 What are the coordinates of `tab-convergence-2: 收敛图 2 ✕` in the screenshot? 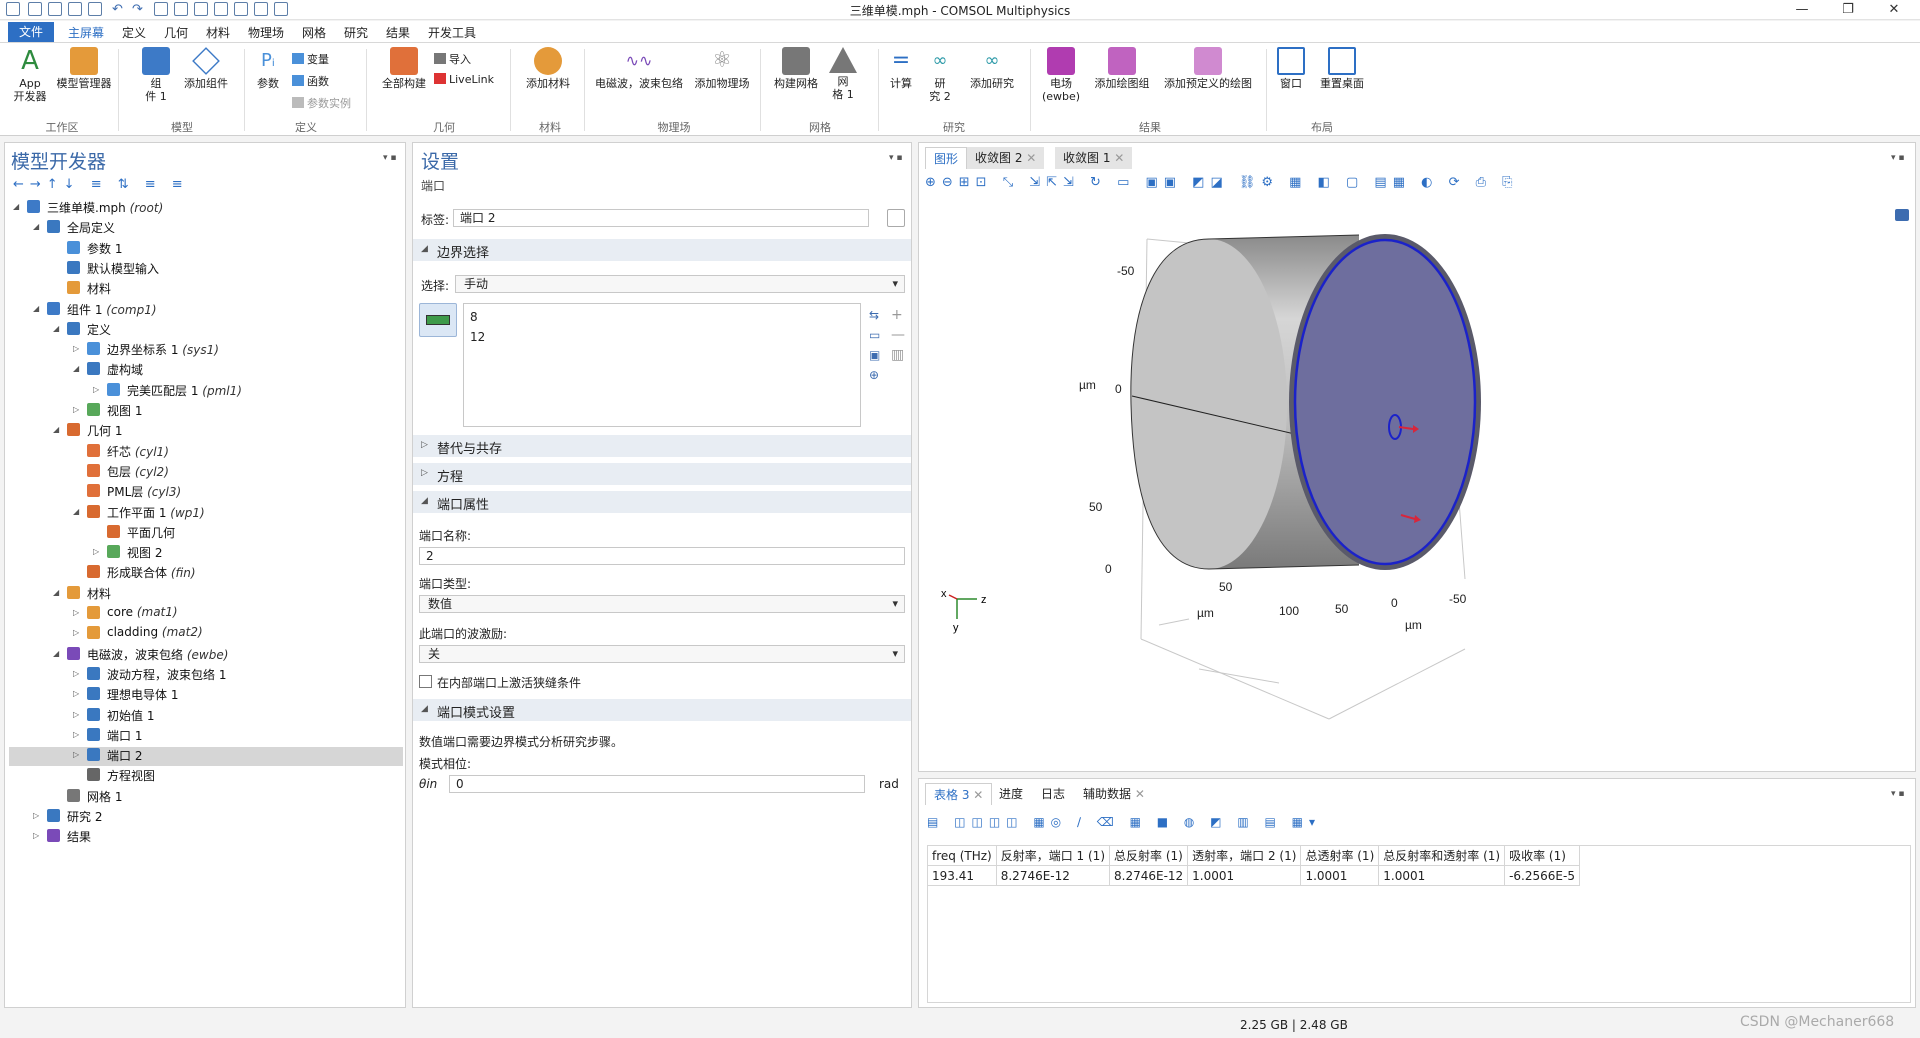 It's located at (1006, 158).